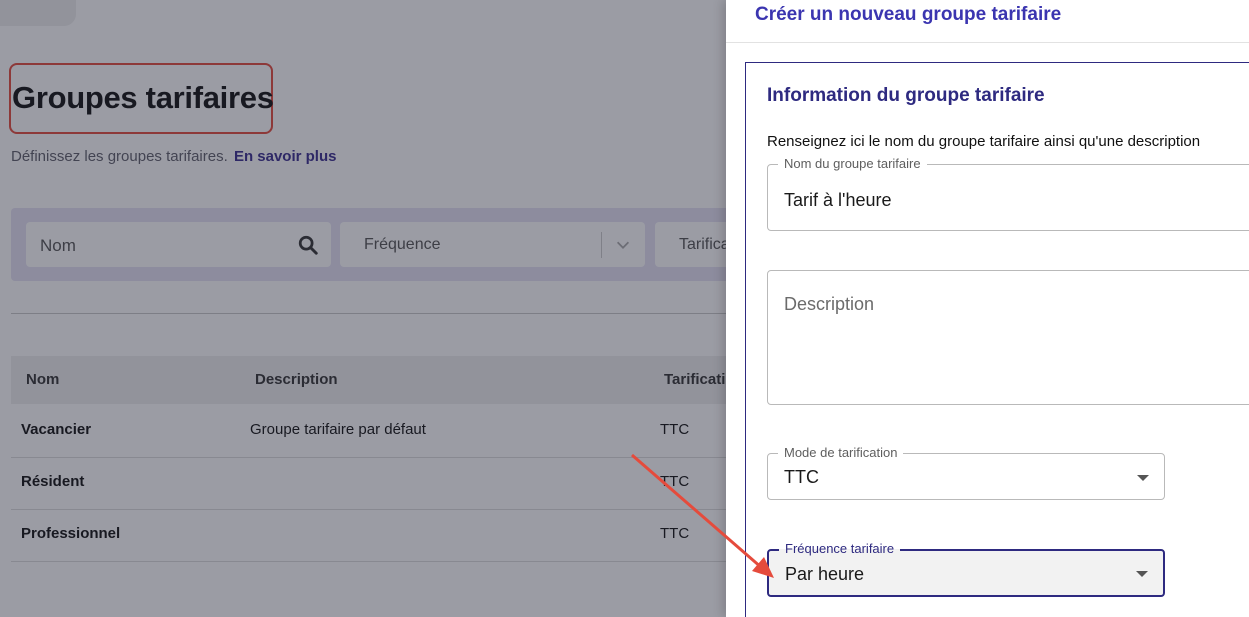 This screenshot has width=1249, height=617. What do you see at coordinates (908, 14) in the screenshot?
I see `drawer-title: Créer un nouveau groupe tarifaire` at bounding box center [908, 14].